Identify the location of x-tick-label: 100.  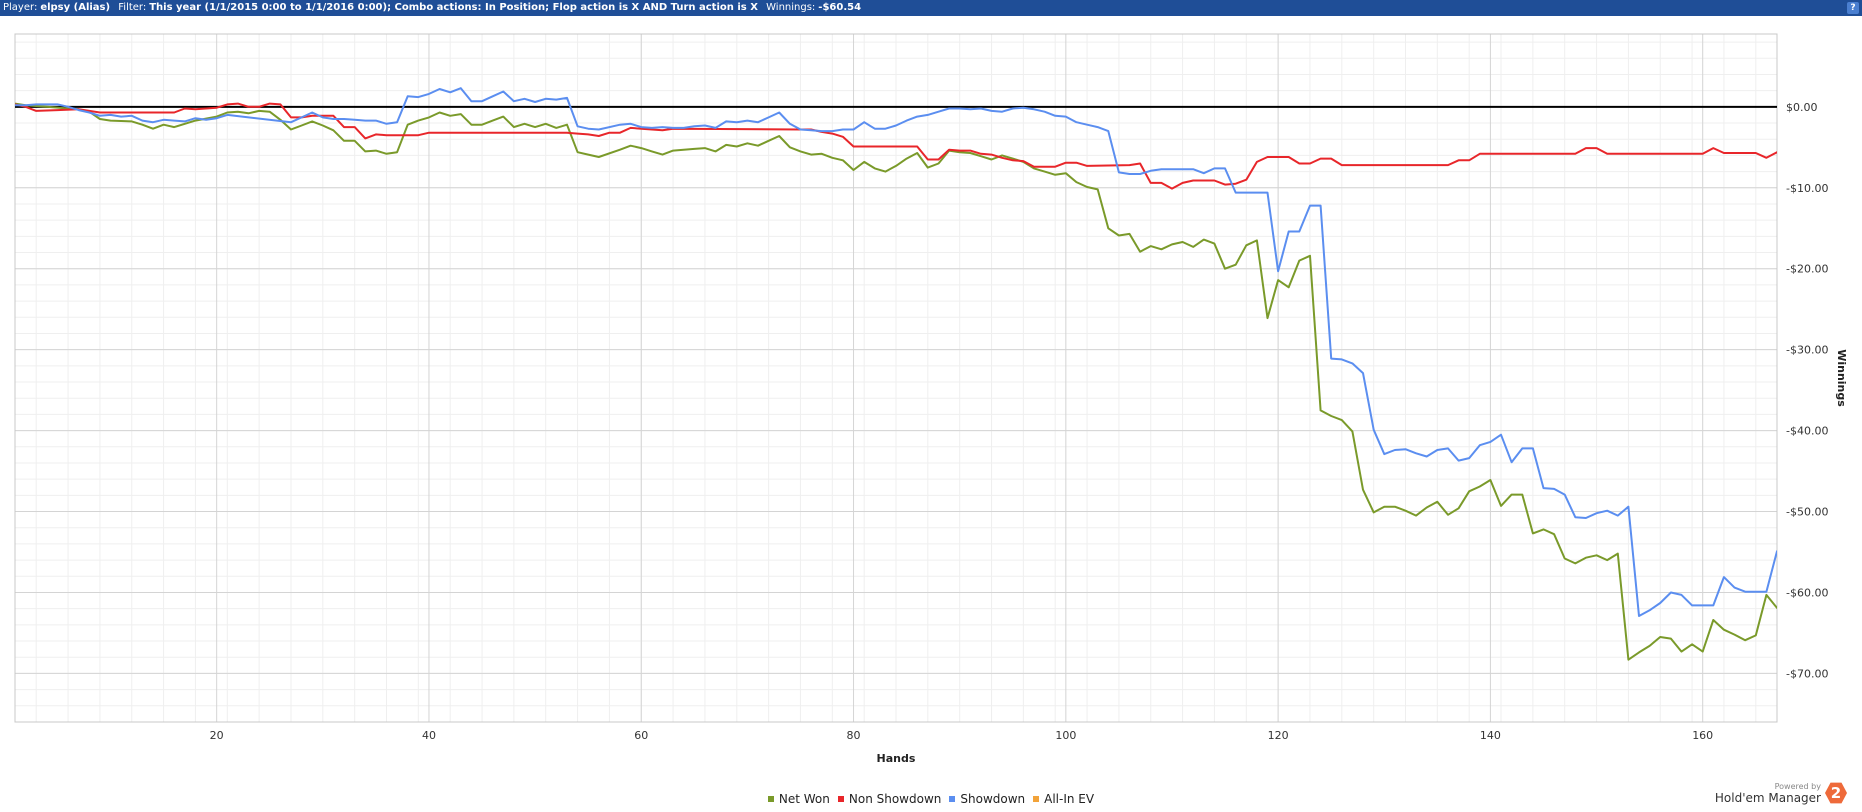
(1065, 735).